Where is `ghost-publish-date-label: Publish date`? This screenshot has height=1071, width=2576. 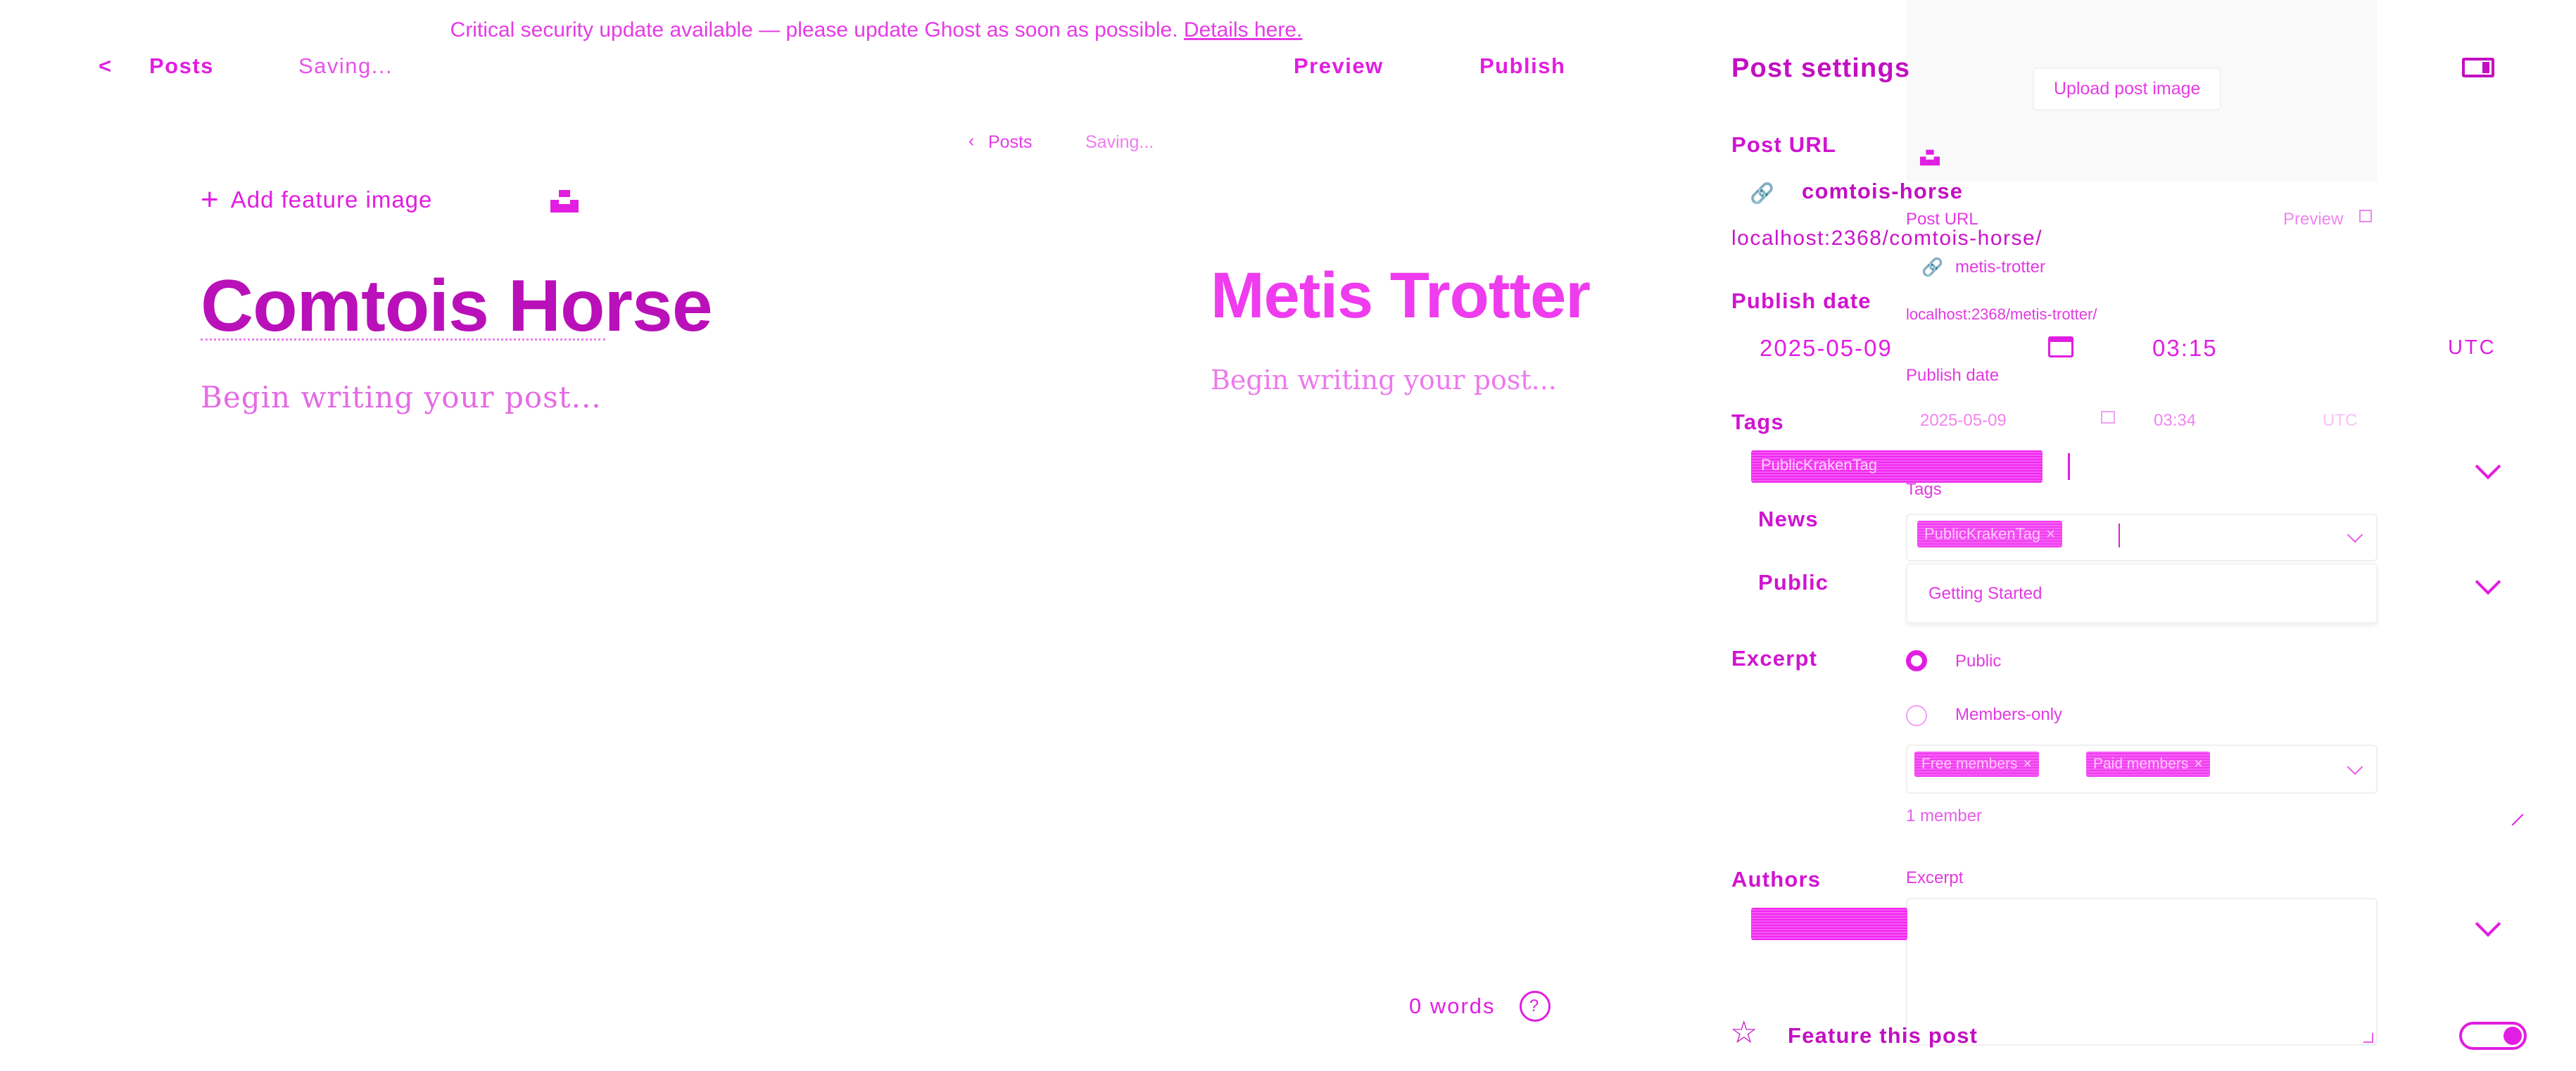 ghost-publish-date-label: Publish date is located at coordinates (1953, 375).